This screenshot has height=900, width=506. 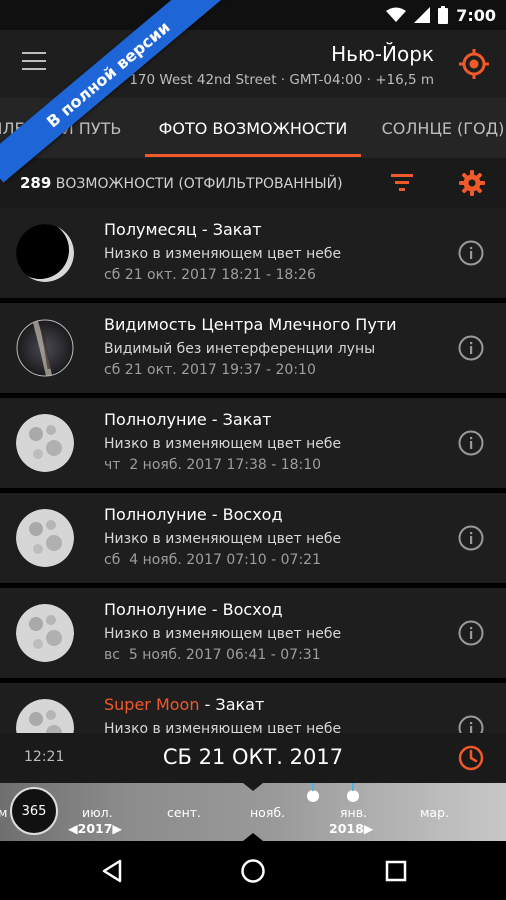 I want to click on super-moon-label: Super Moon, so click(x=152, y=704).